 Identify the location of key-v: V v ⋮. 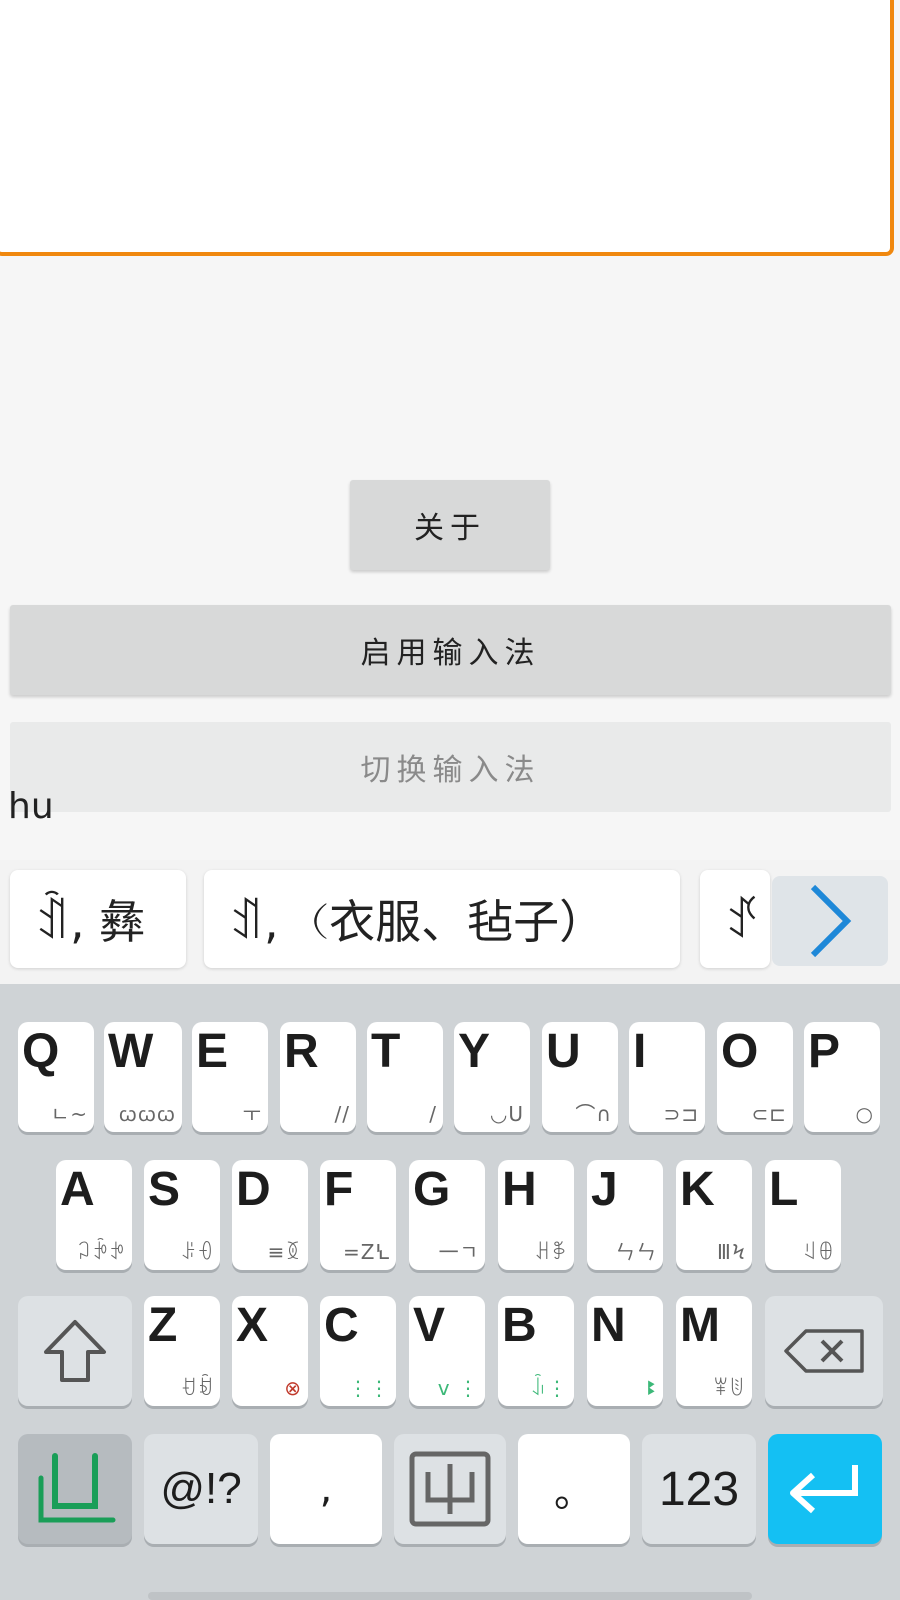
(447, 1351).